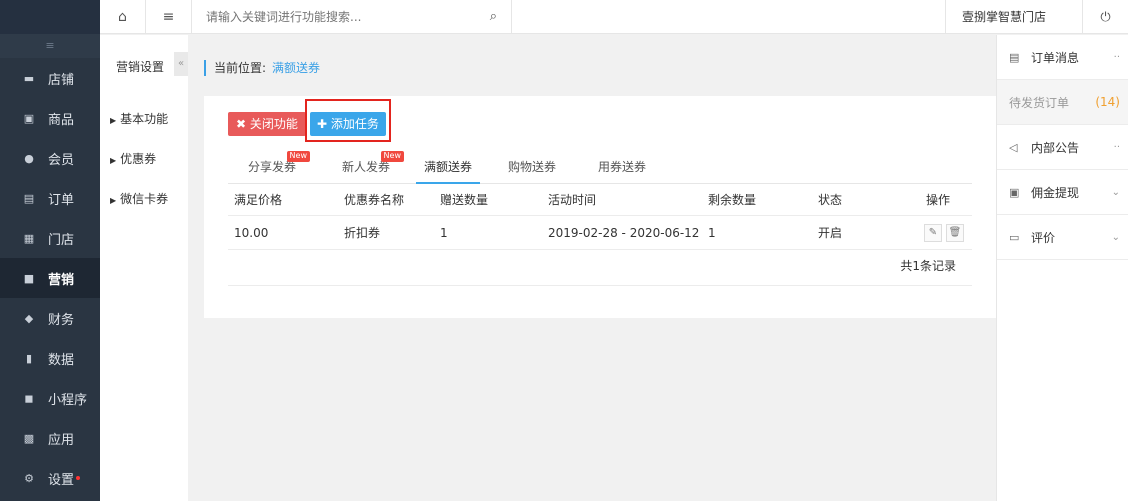 This screenshot has height=501, width=1128. What do you see at coordinates (1055, 57) in the screenshot?
I see `panel-item-label: 订单消息` at bounding box center [1055, 57].